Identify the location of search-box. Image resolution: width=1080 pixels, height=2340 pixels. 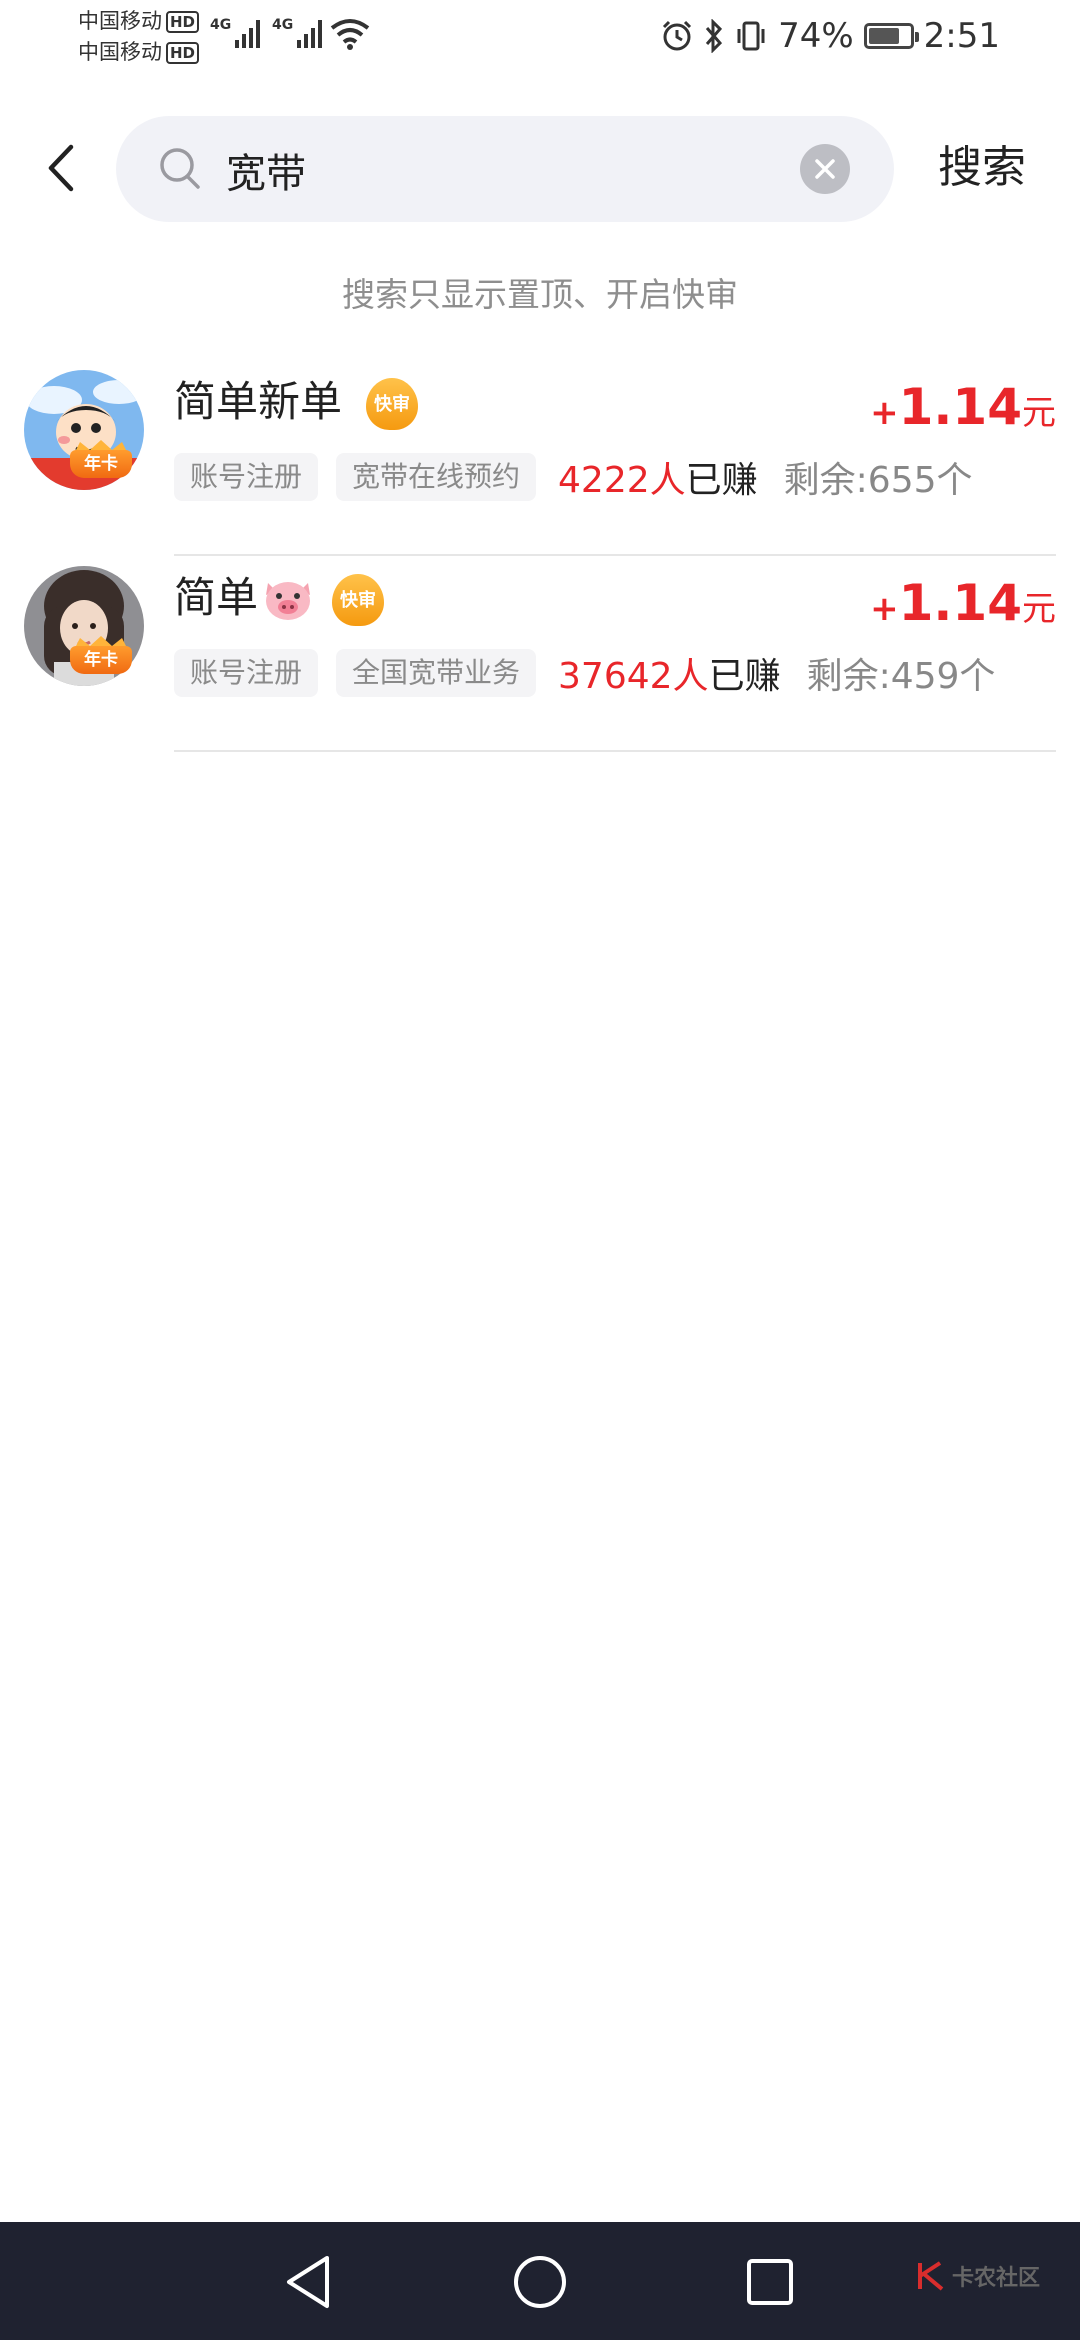
(505, 169).